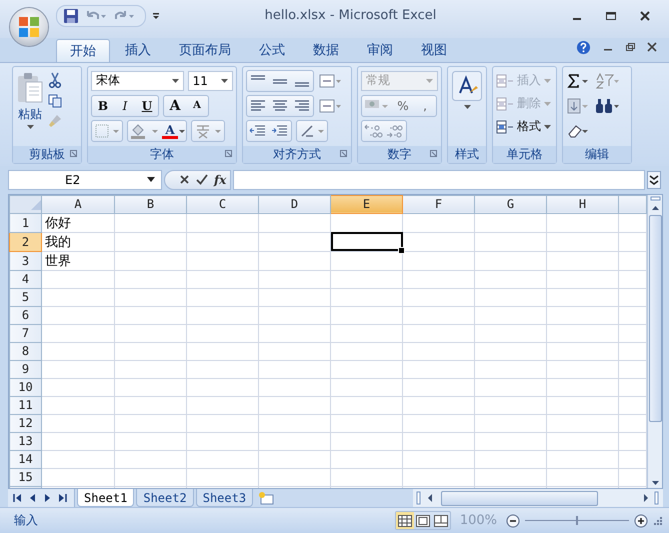  What do you see at coordinates (105, 498) in the screenshot?
I see `sheet-tab: Sheet1` at bounding box center [105, 498].